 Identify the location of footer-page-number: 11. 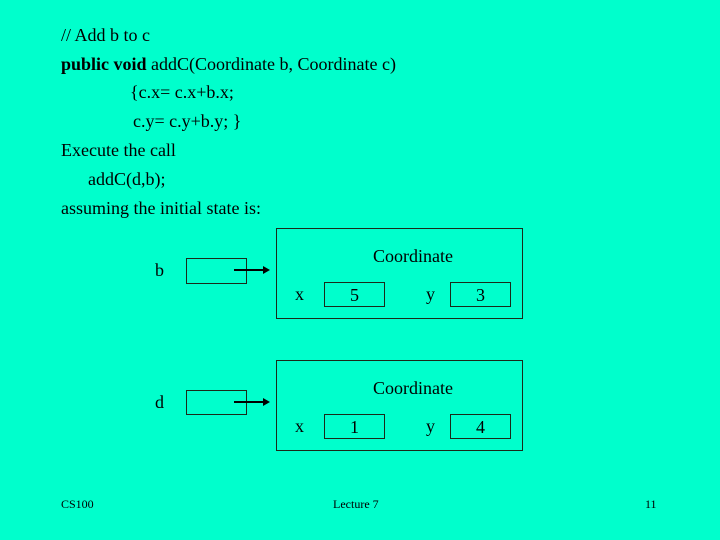
(651, 504).